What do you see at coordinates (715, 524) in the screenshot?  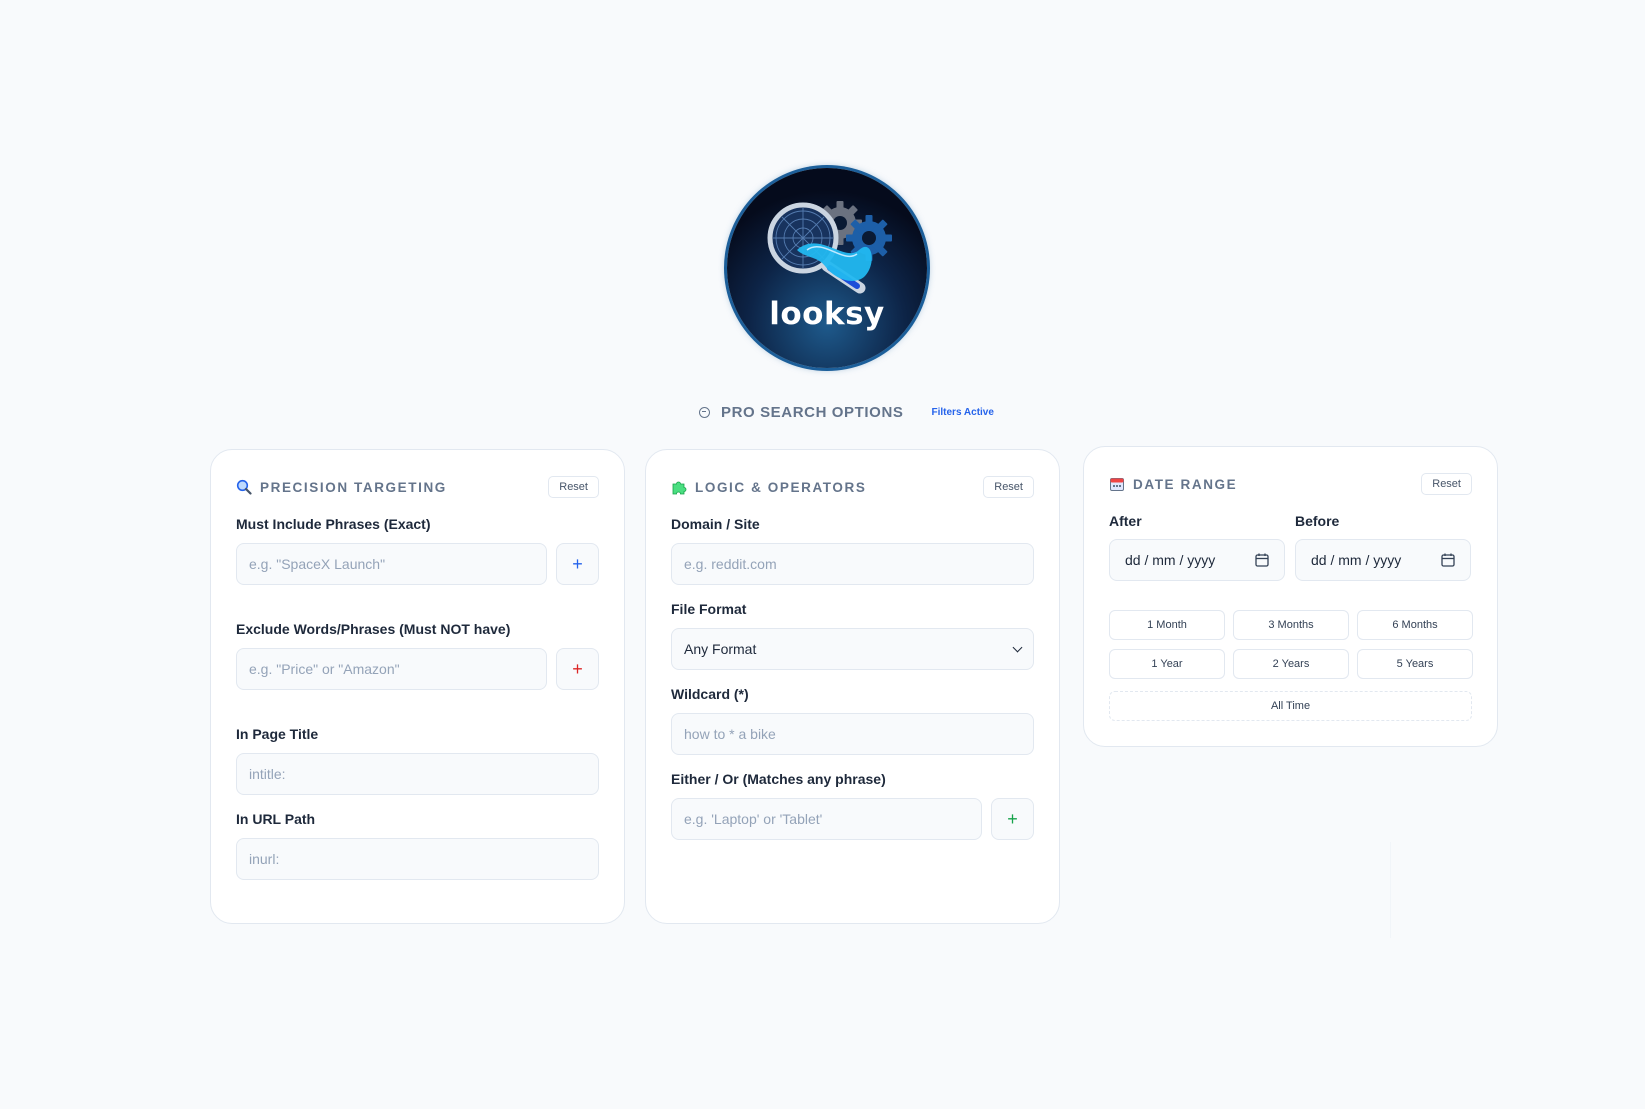 I see `domain-site-label: Domain / Site` at bounding box center [715, 524].